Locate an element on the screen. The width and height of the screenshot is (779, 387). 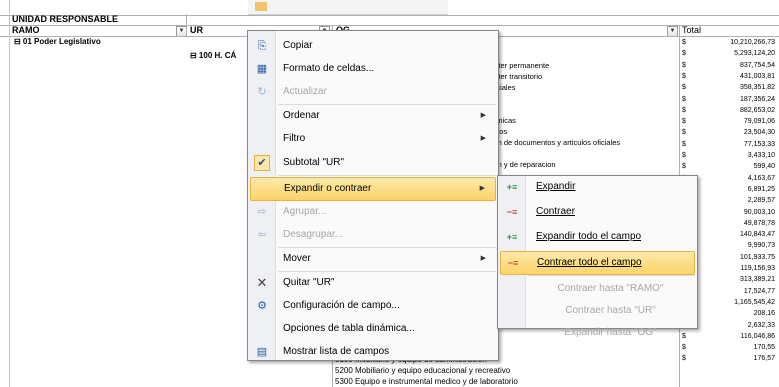
menu-item-actualizar: ↻ Actualizar is located at coordinates (373, 92).